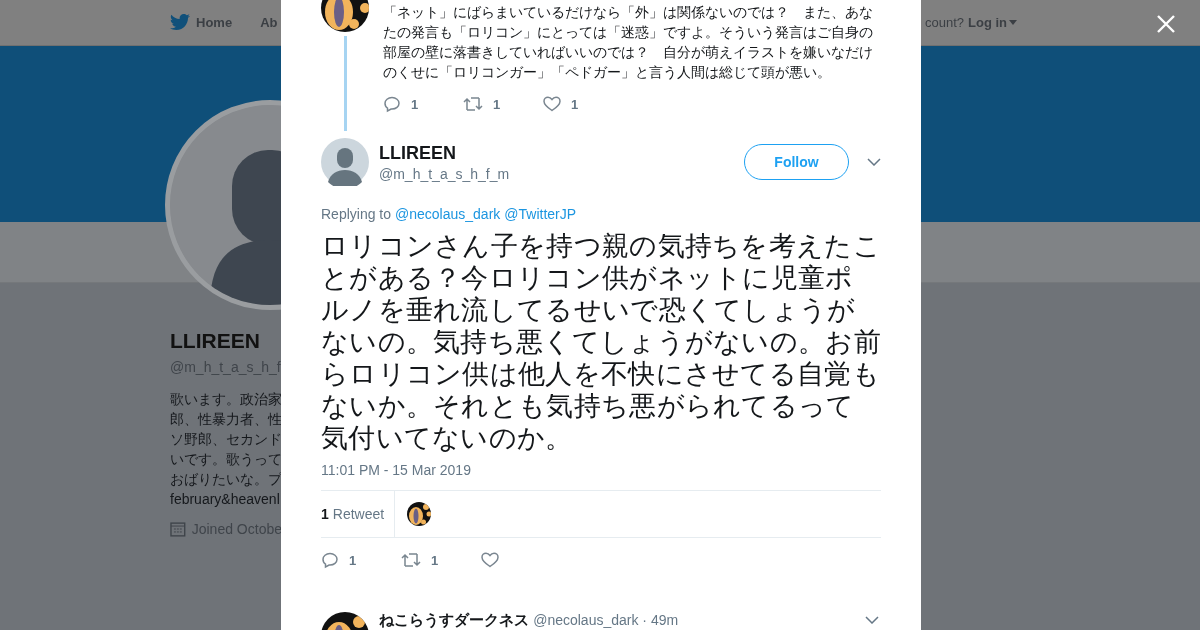 The image size is (1200, 630). What do you see at coordinates (226, 449) in the screenshot?
I see `profile-bio: 歌います。政治家 郎、性暴力者、性 ソ野郎、セカンド いです。歌うって おばりたいな。プ february&heavenl` at bounding box center [226, 449].